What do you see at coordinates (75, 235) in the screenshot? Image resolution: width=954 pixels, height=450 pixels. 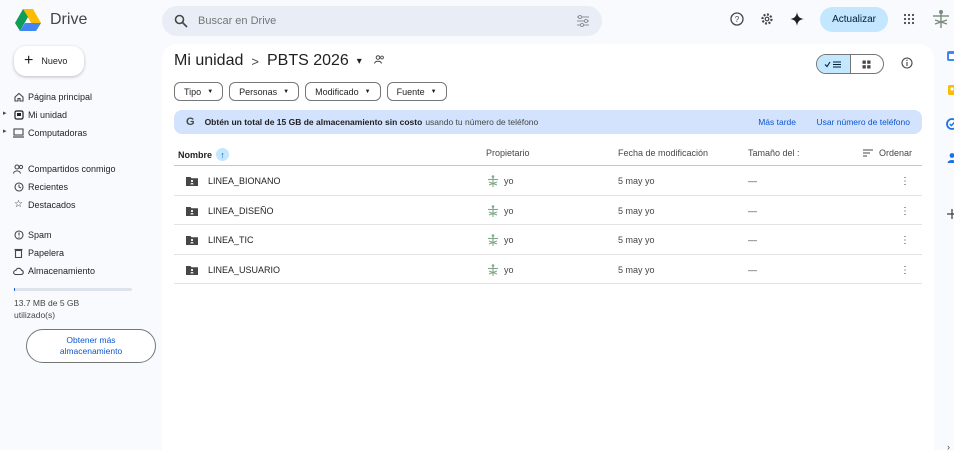 I see `sidebar-item-spam: Spam` at bounding box center [75, 235].